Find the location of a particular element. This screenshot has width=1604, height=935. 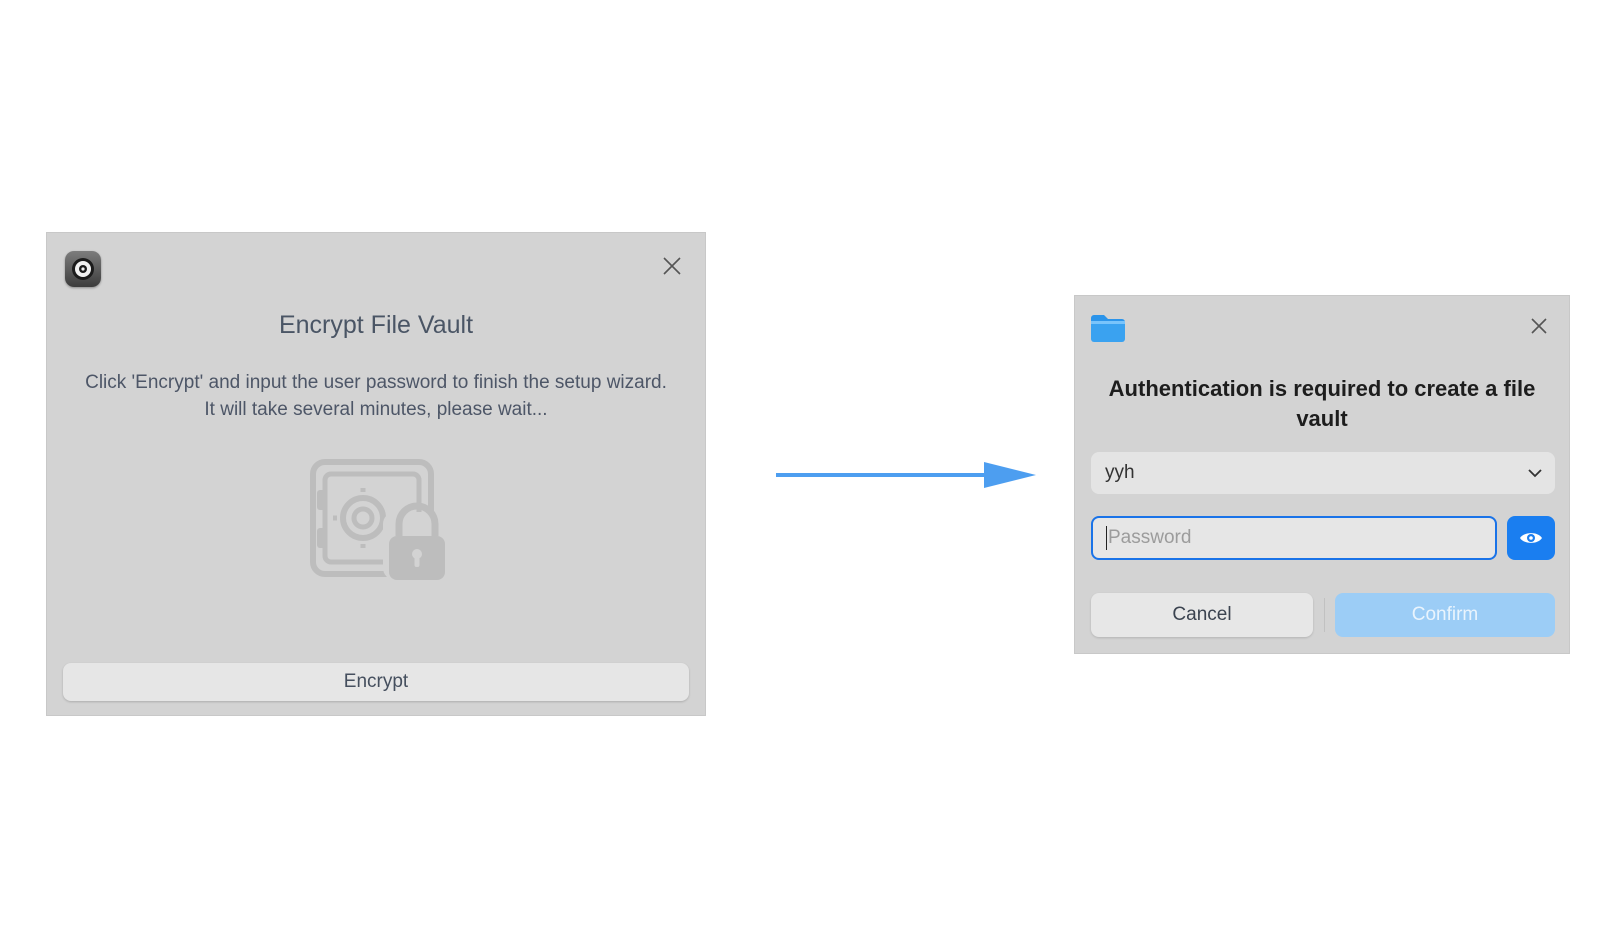

confirm-button: Confirm is located at coordinates (1445, 615).